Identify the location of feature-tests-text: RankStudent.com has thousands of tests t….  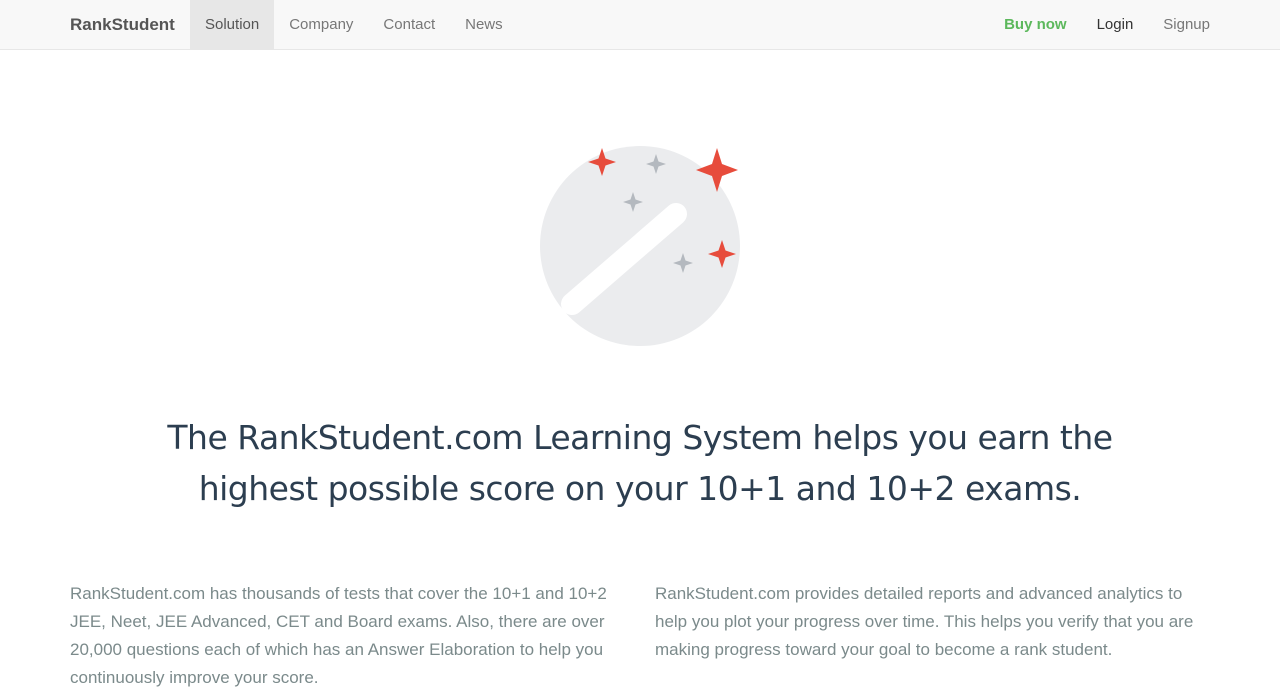
(338, 635).